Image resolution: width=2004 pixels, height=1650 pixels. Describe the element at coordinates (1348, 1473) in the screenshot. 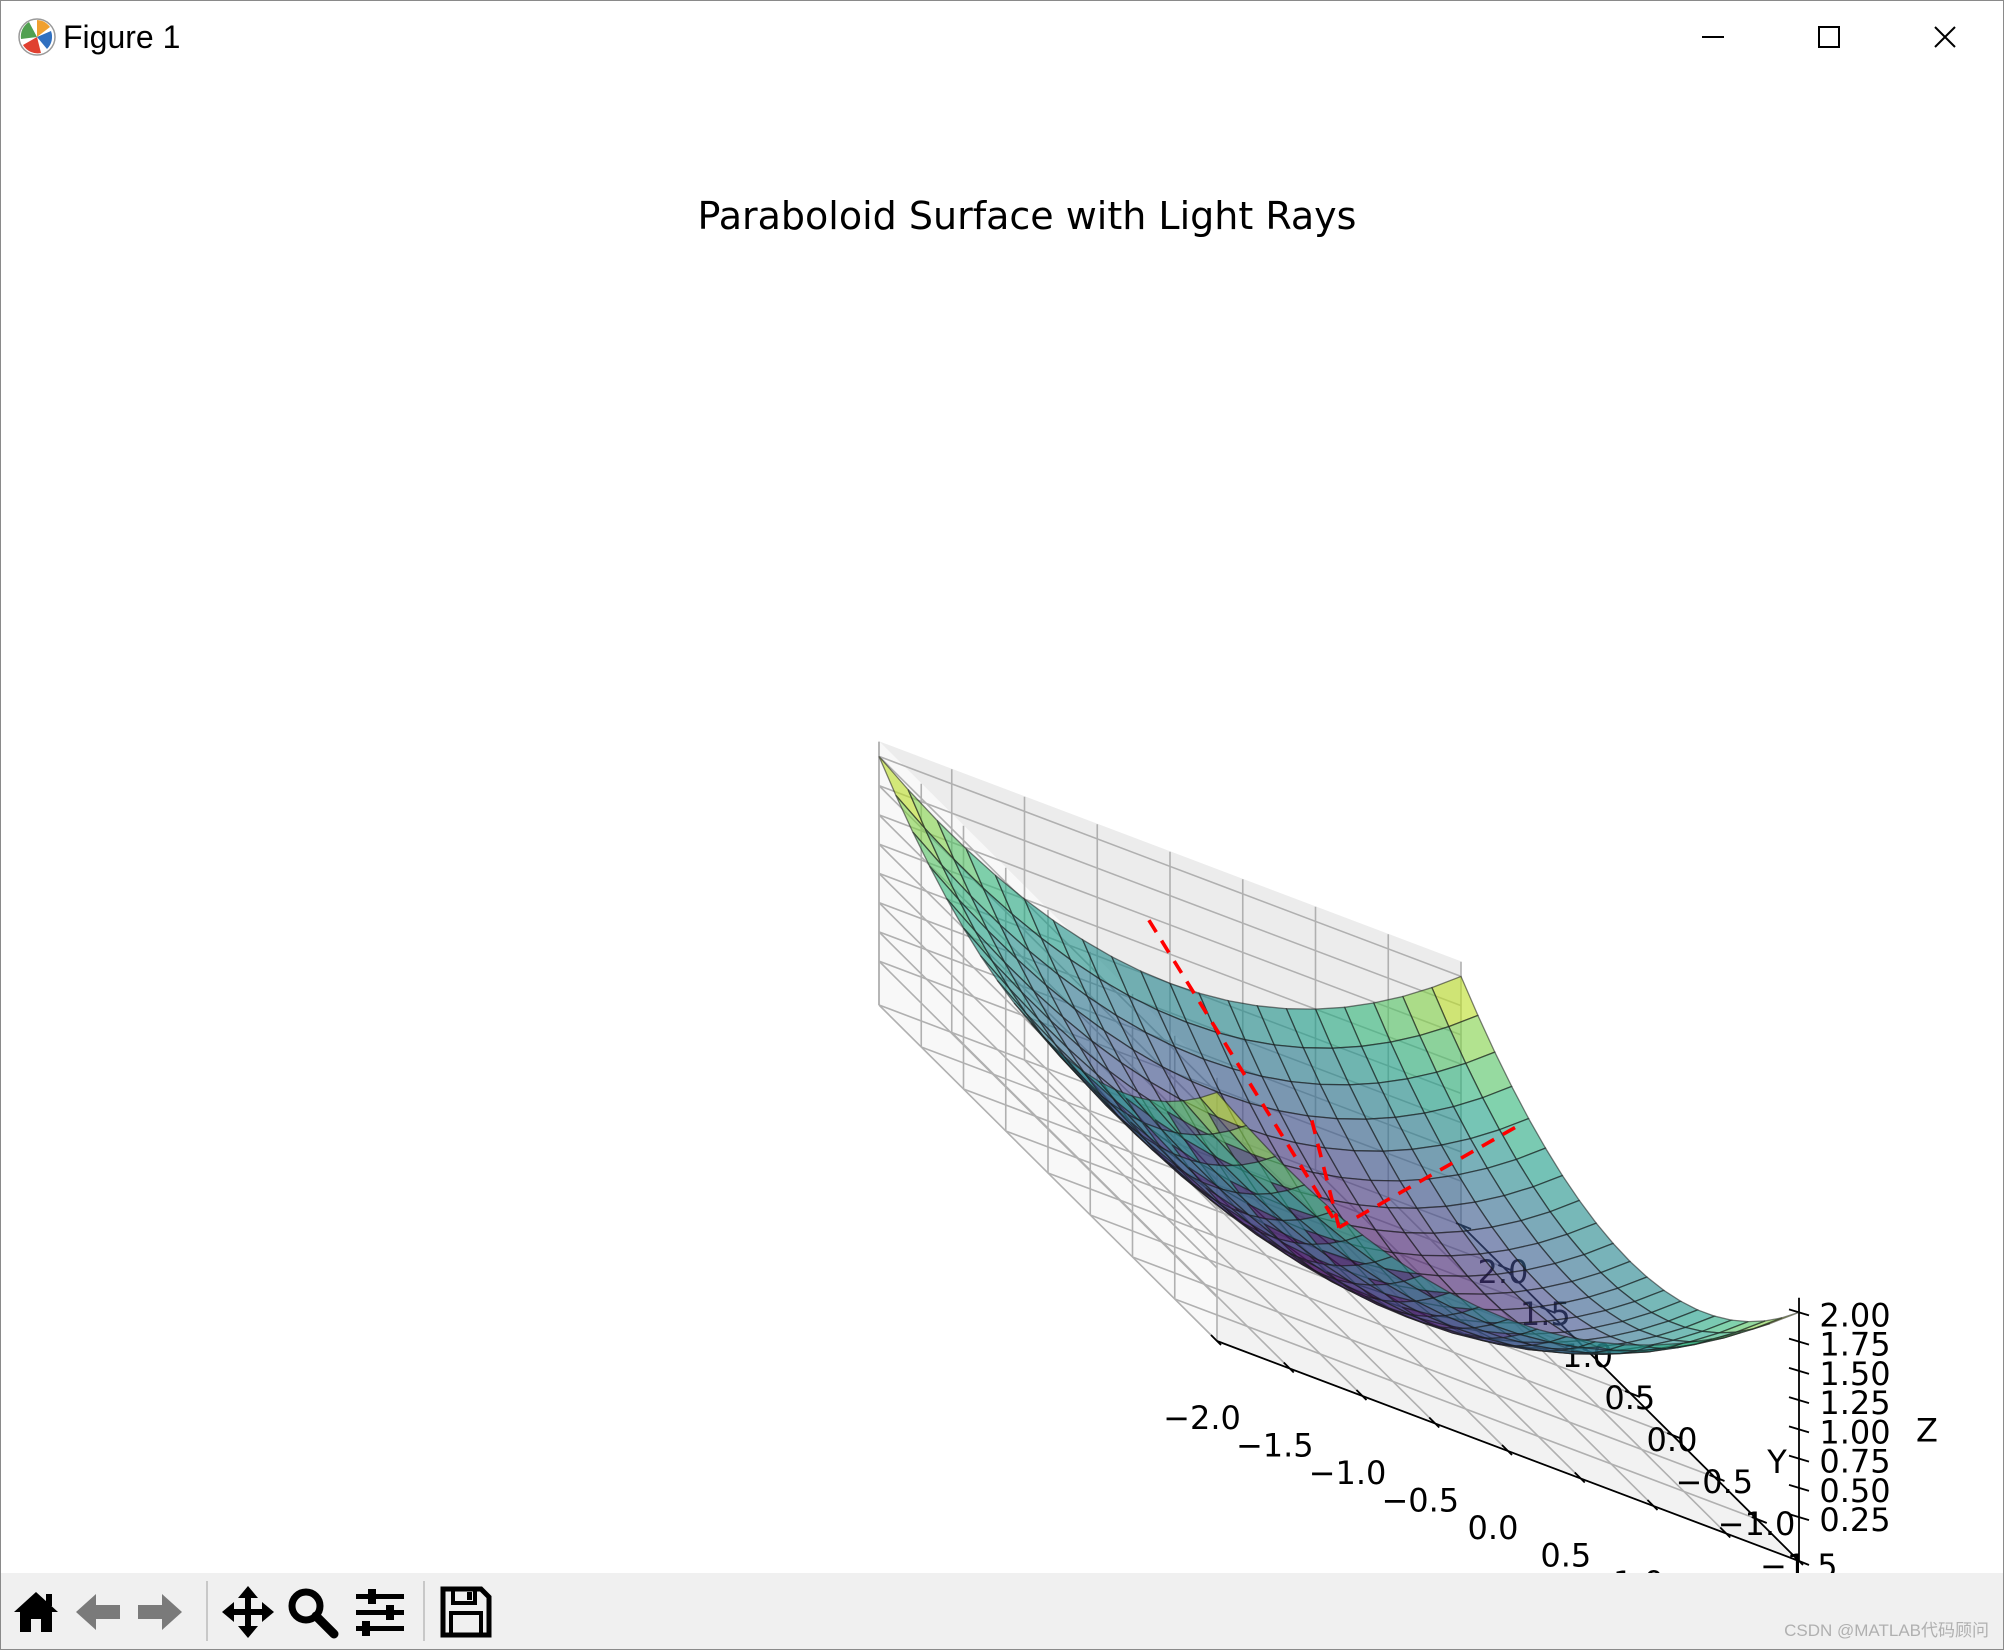

I see `x-tick-label: −1.0` at that location.